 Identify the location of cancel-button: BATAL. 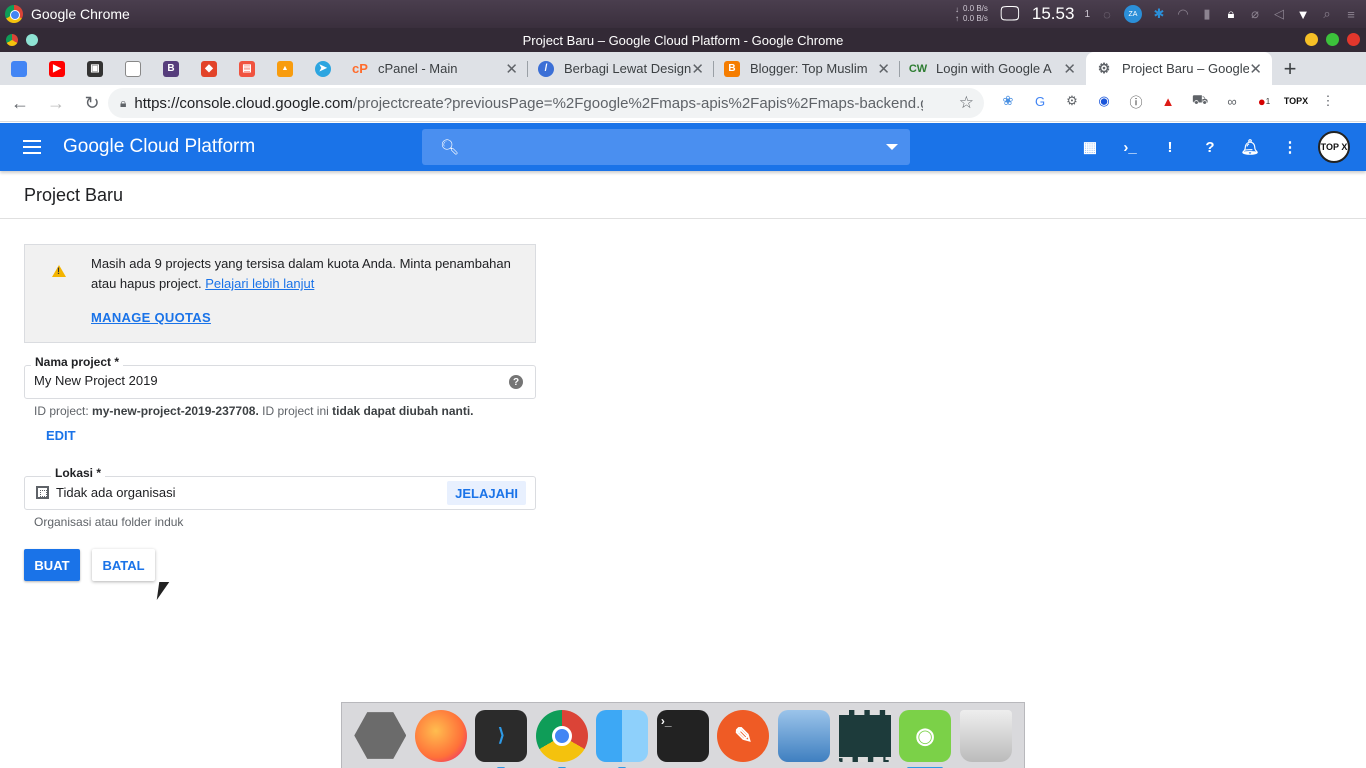
(123, 565).